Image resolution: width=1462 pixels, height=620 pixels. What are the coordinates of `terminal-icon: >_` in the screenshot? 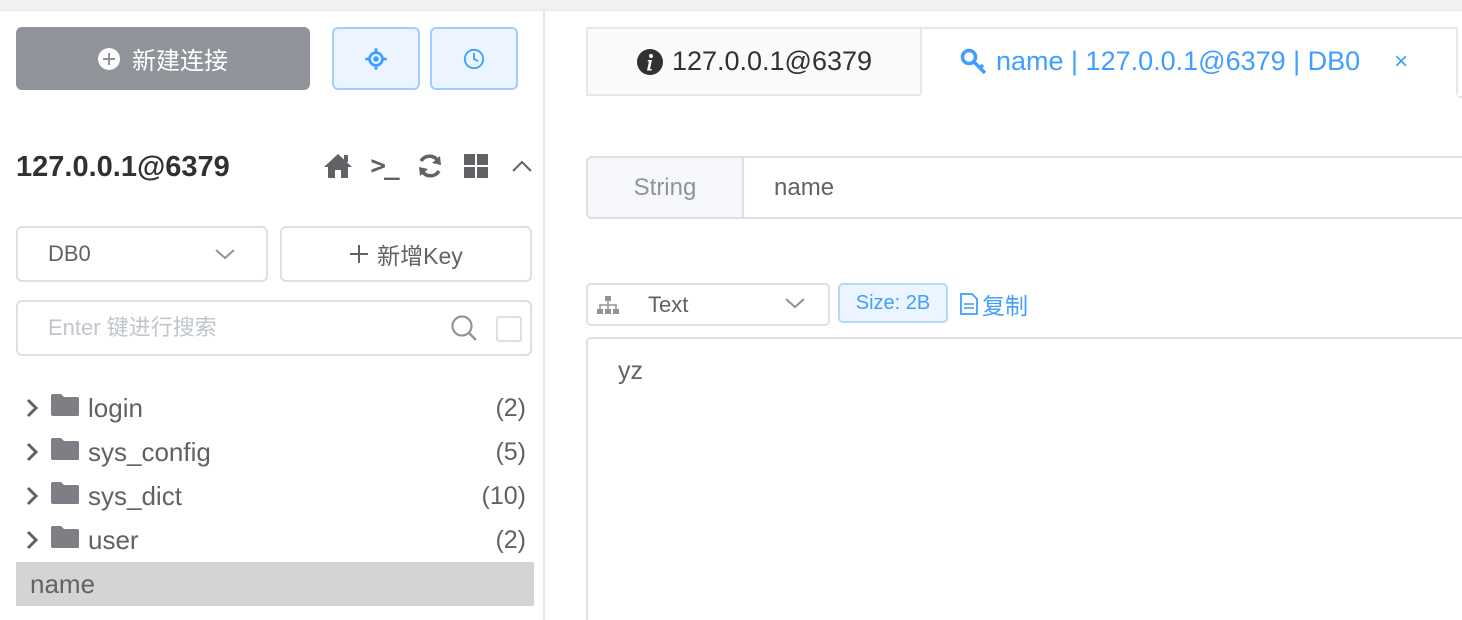 It's located at (384, 166).